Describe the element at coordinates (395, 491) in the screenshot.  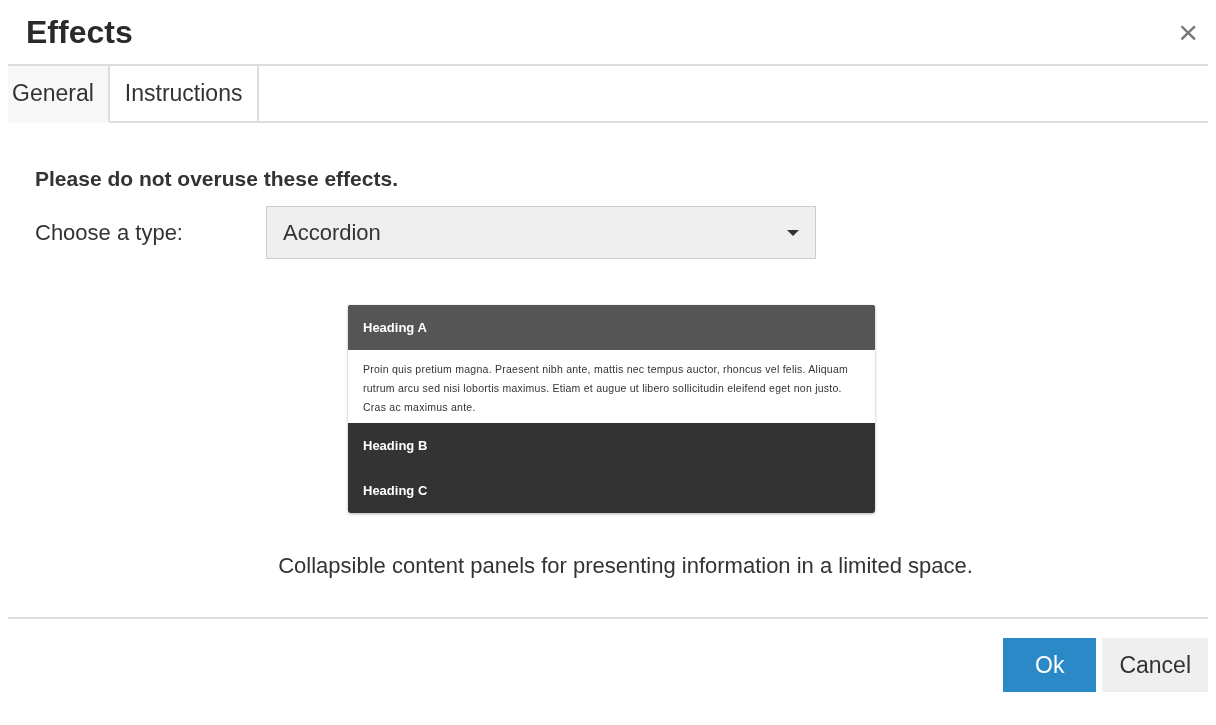
I see `accordion-heading: Heading C` at that location.